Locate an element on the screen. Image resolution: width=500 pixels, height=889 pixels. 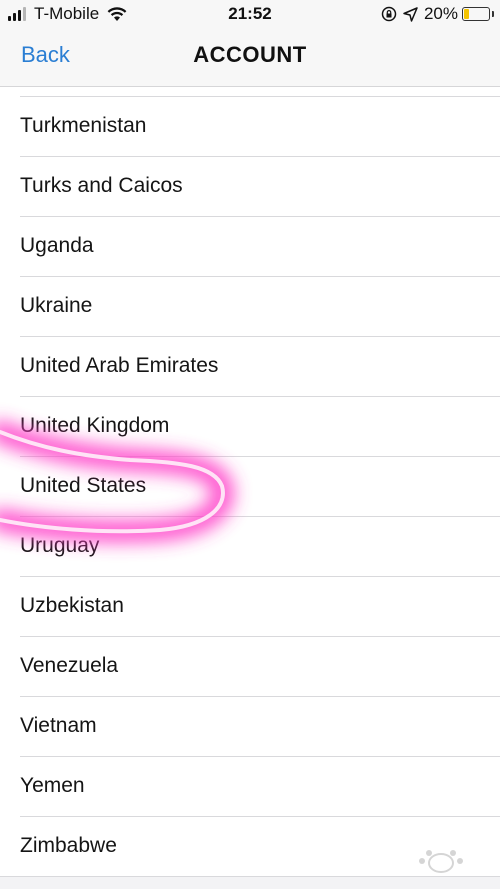
battery-icon is located at coordinates (478, 14).